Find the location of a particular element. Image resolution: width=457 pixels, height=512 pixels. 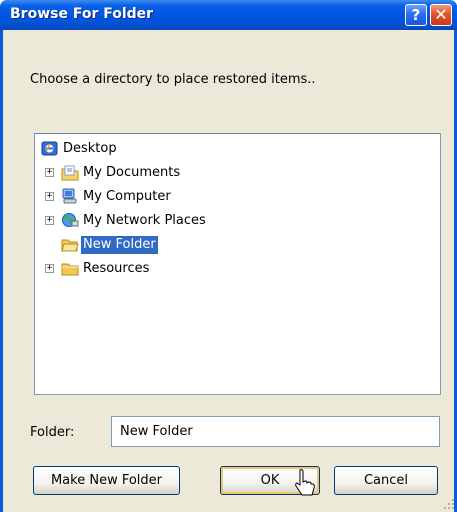

resize-grip-icon is located at coordinates (449, 504).